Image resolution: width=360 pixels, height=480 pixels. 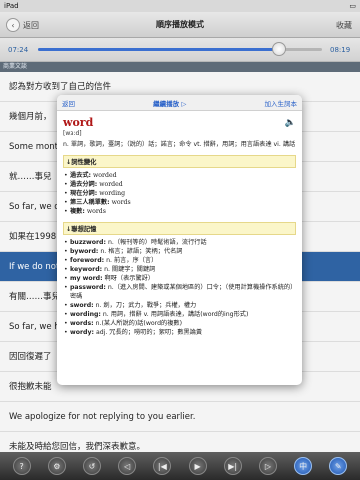 I want to click on back-button: ‹ 返回, so click(x=22, y=25).